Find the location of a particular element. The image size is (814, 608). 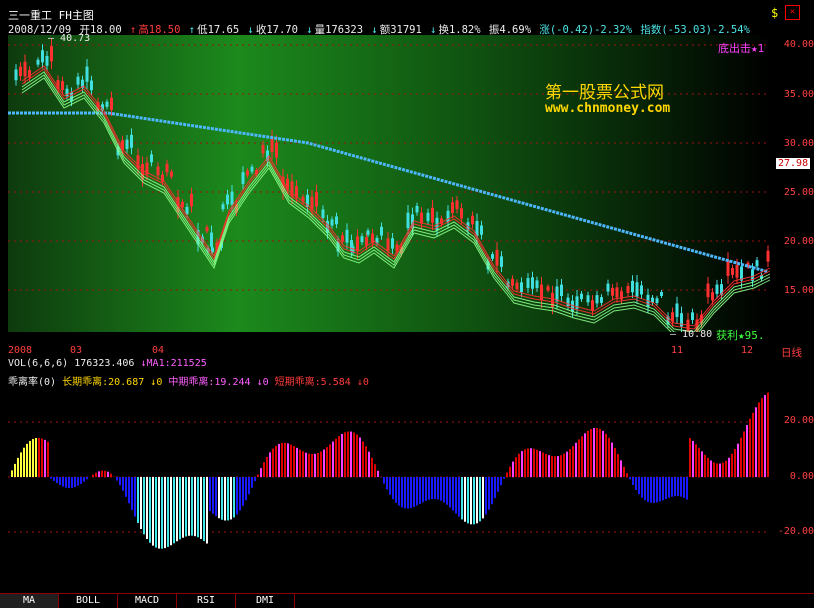

tab-dmi: DMI is located at coordinates (265, 601).